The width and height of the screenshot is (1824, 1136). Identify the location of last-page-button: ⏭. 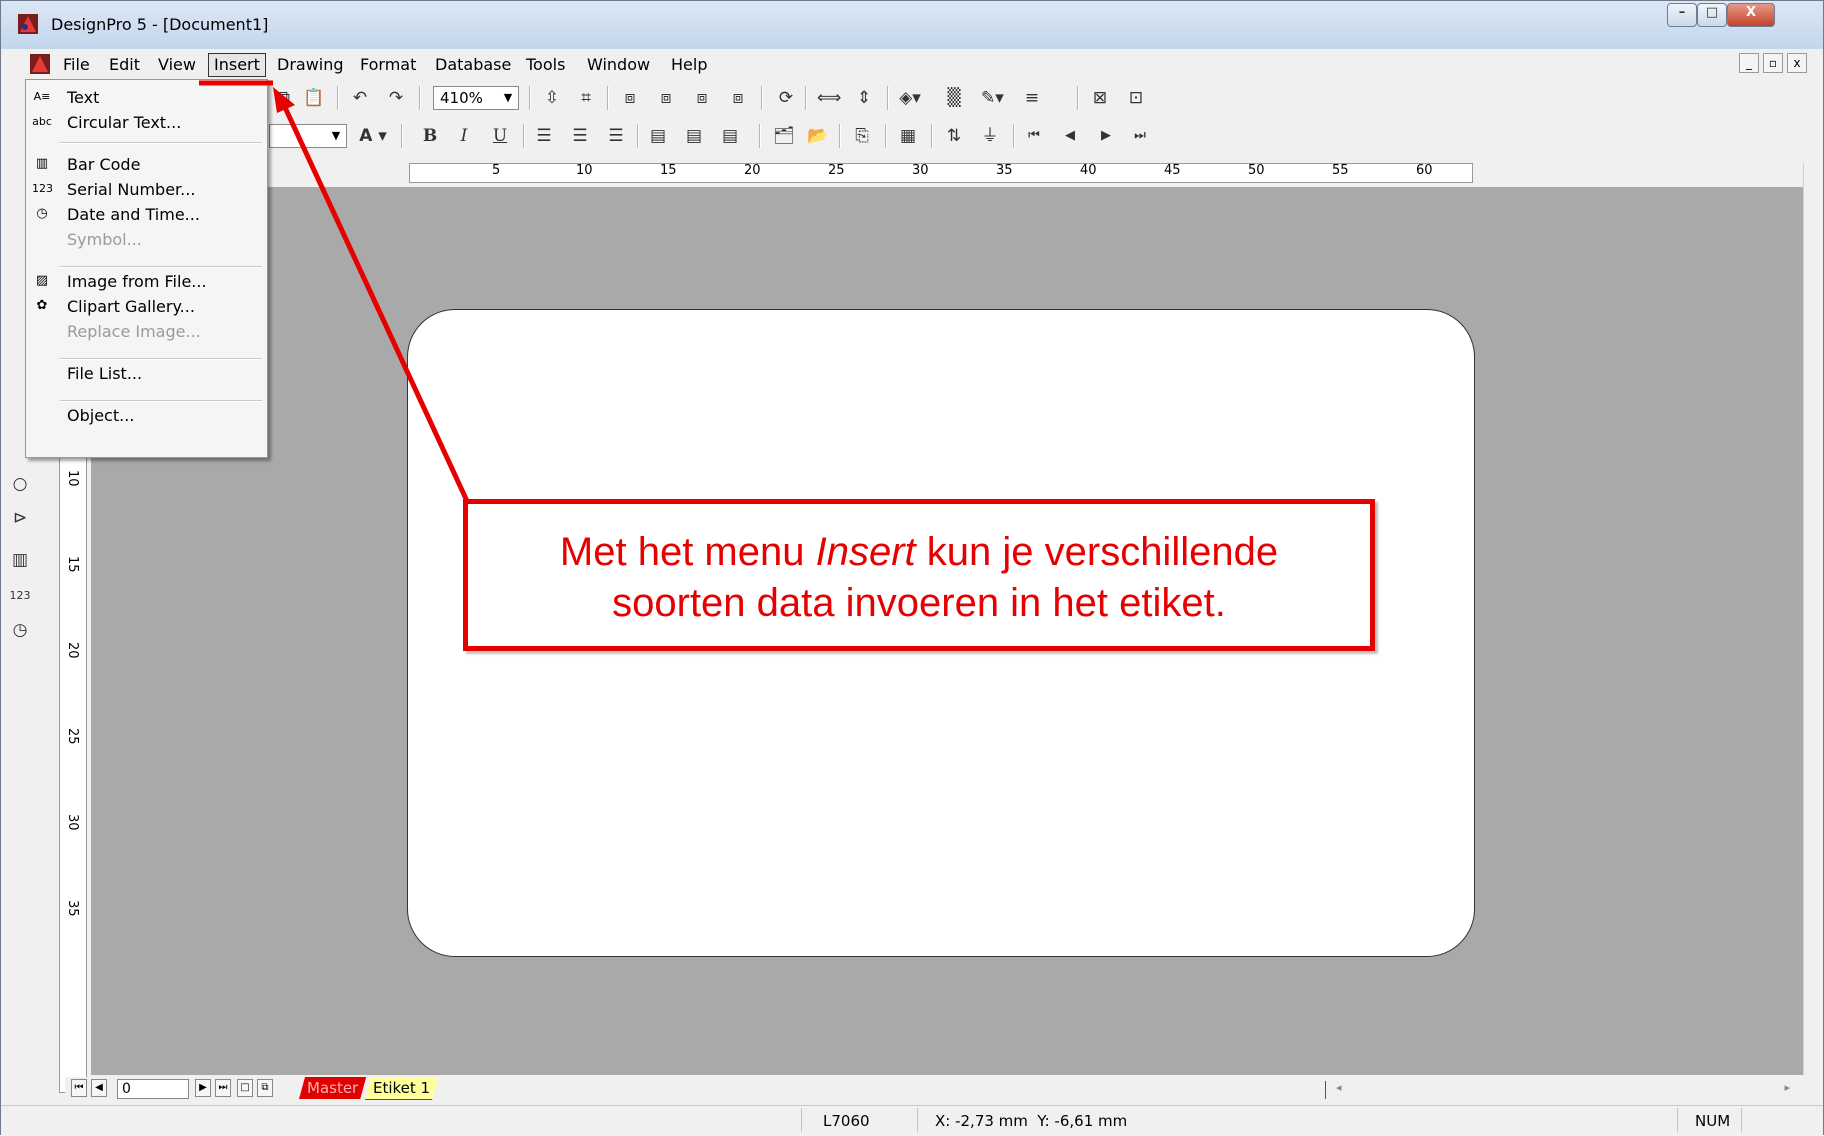
(223, 1088).